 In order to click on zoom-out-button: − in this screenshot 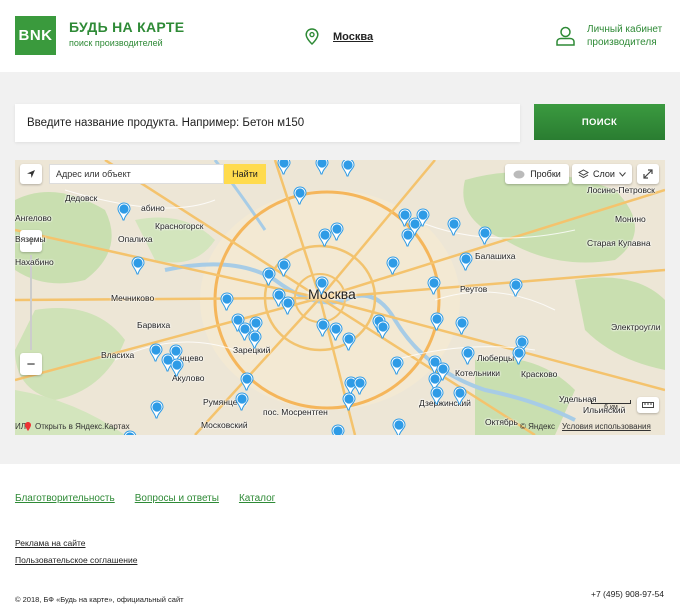, I will do `click(31, 364)`.